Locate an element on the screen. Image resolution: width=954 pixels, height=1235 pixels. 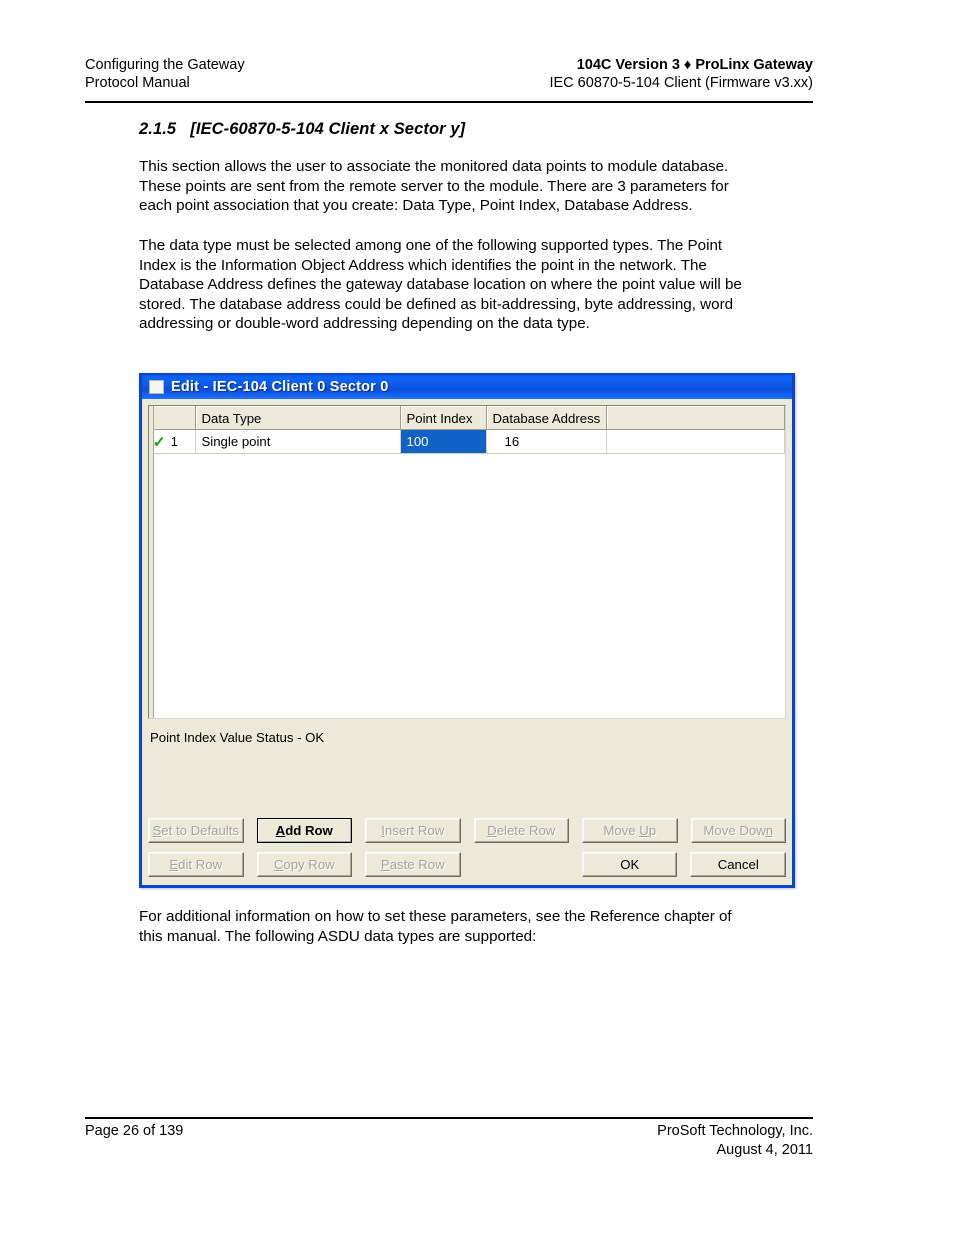
header-right-line1: 104C Version 3 ♦ ProLinx Gateway is located at coordinates (694, 65).